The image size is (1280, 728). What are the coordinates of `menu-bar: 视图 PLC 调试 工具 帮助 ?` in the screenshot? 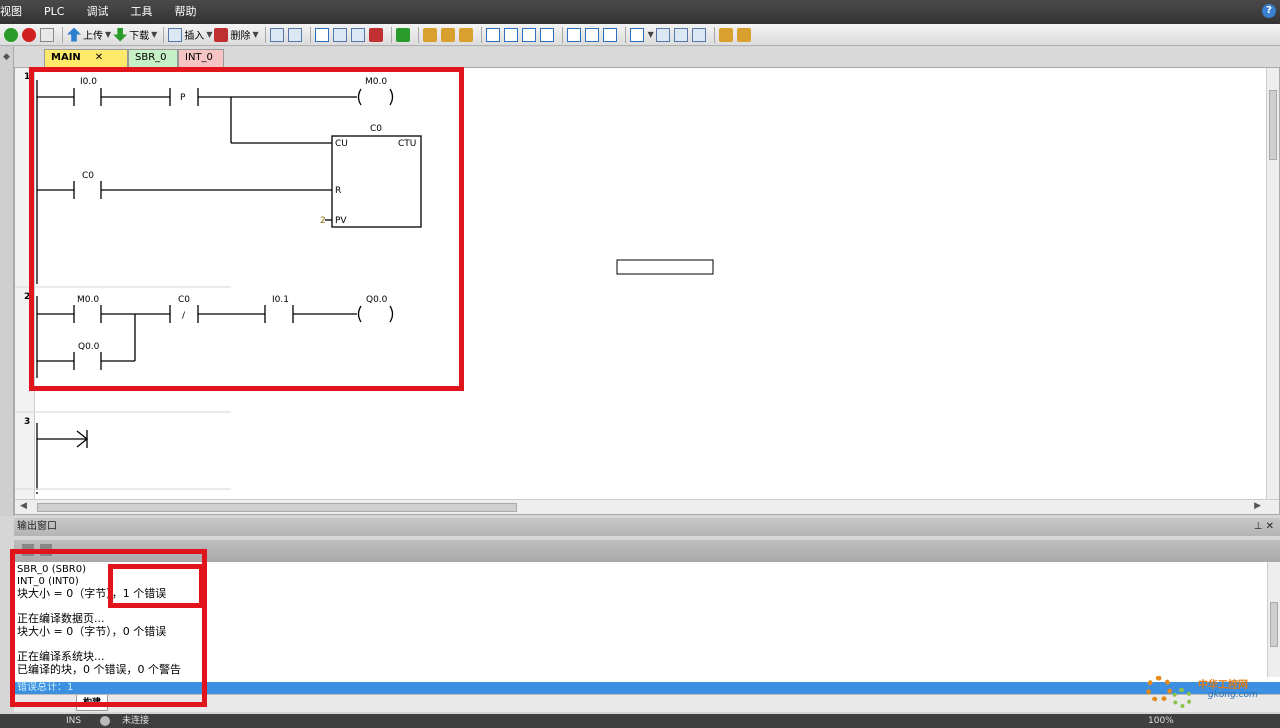 It's located at (640, 12).